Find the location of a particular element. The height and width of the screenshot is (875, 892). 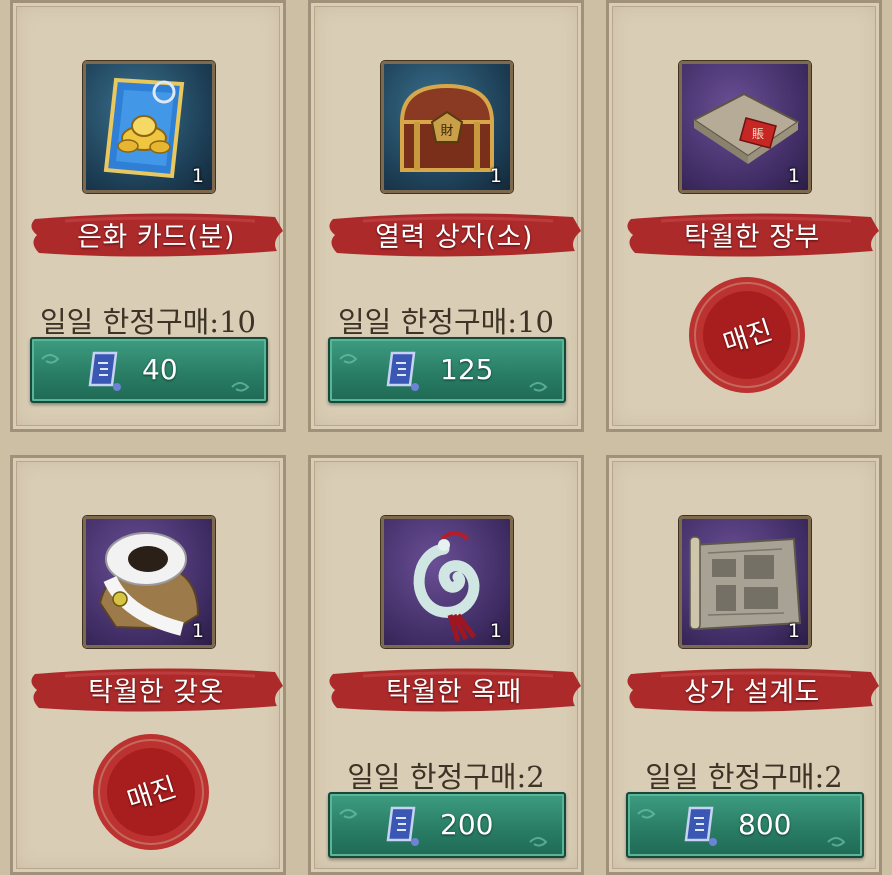

item-price: 40 is located at coordinates (160, 369).